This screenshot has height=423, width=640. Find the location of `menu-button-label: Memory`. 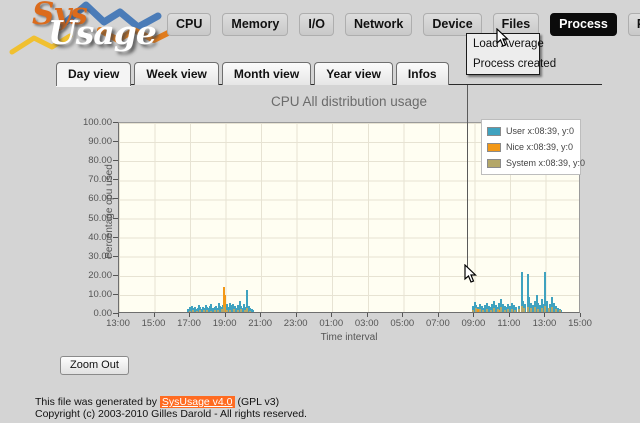

menu-button-label: Memory is located at coordinates (255, 24).